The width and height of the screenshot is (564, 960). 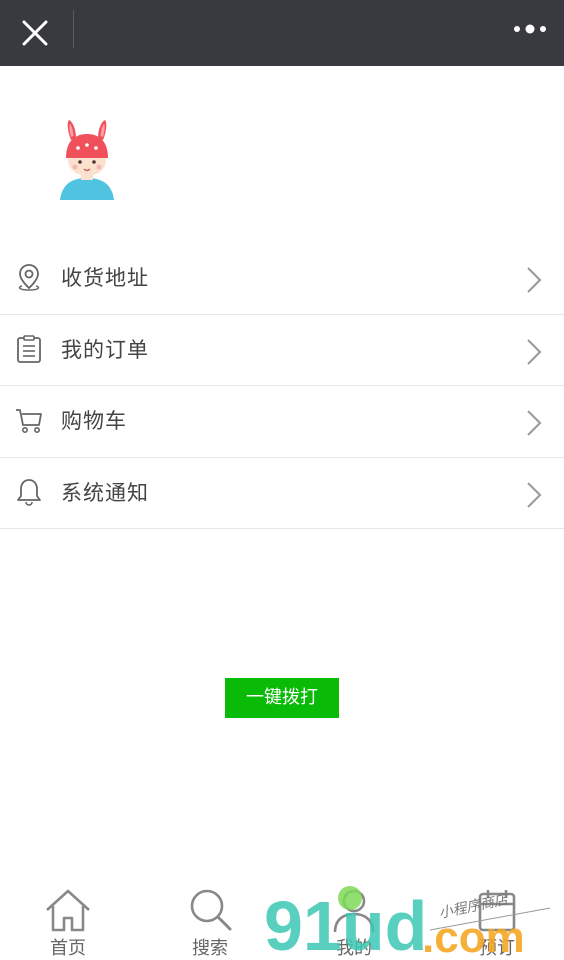 What do you see at coordinates (105, 492) in the screenshot?
I see `menu-item-label: 系统通知` at bounding box center [105, 492].